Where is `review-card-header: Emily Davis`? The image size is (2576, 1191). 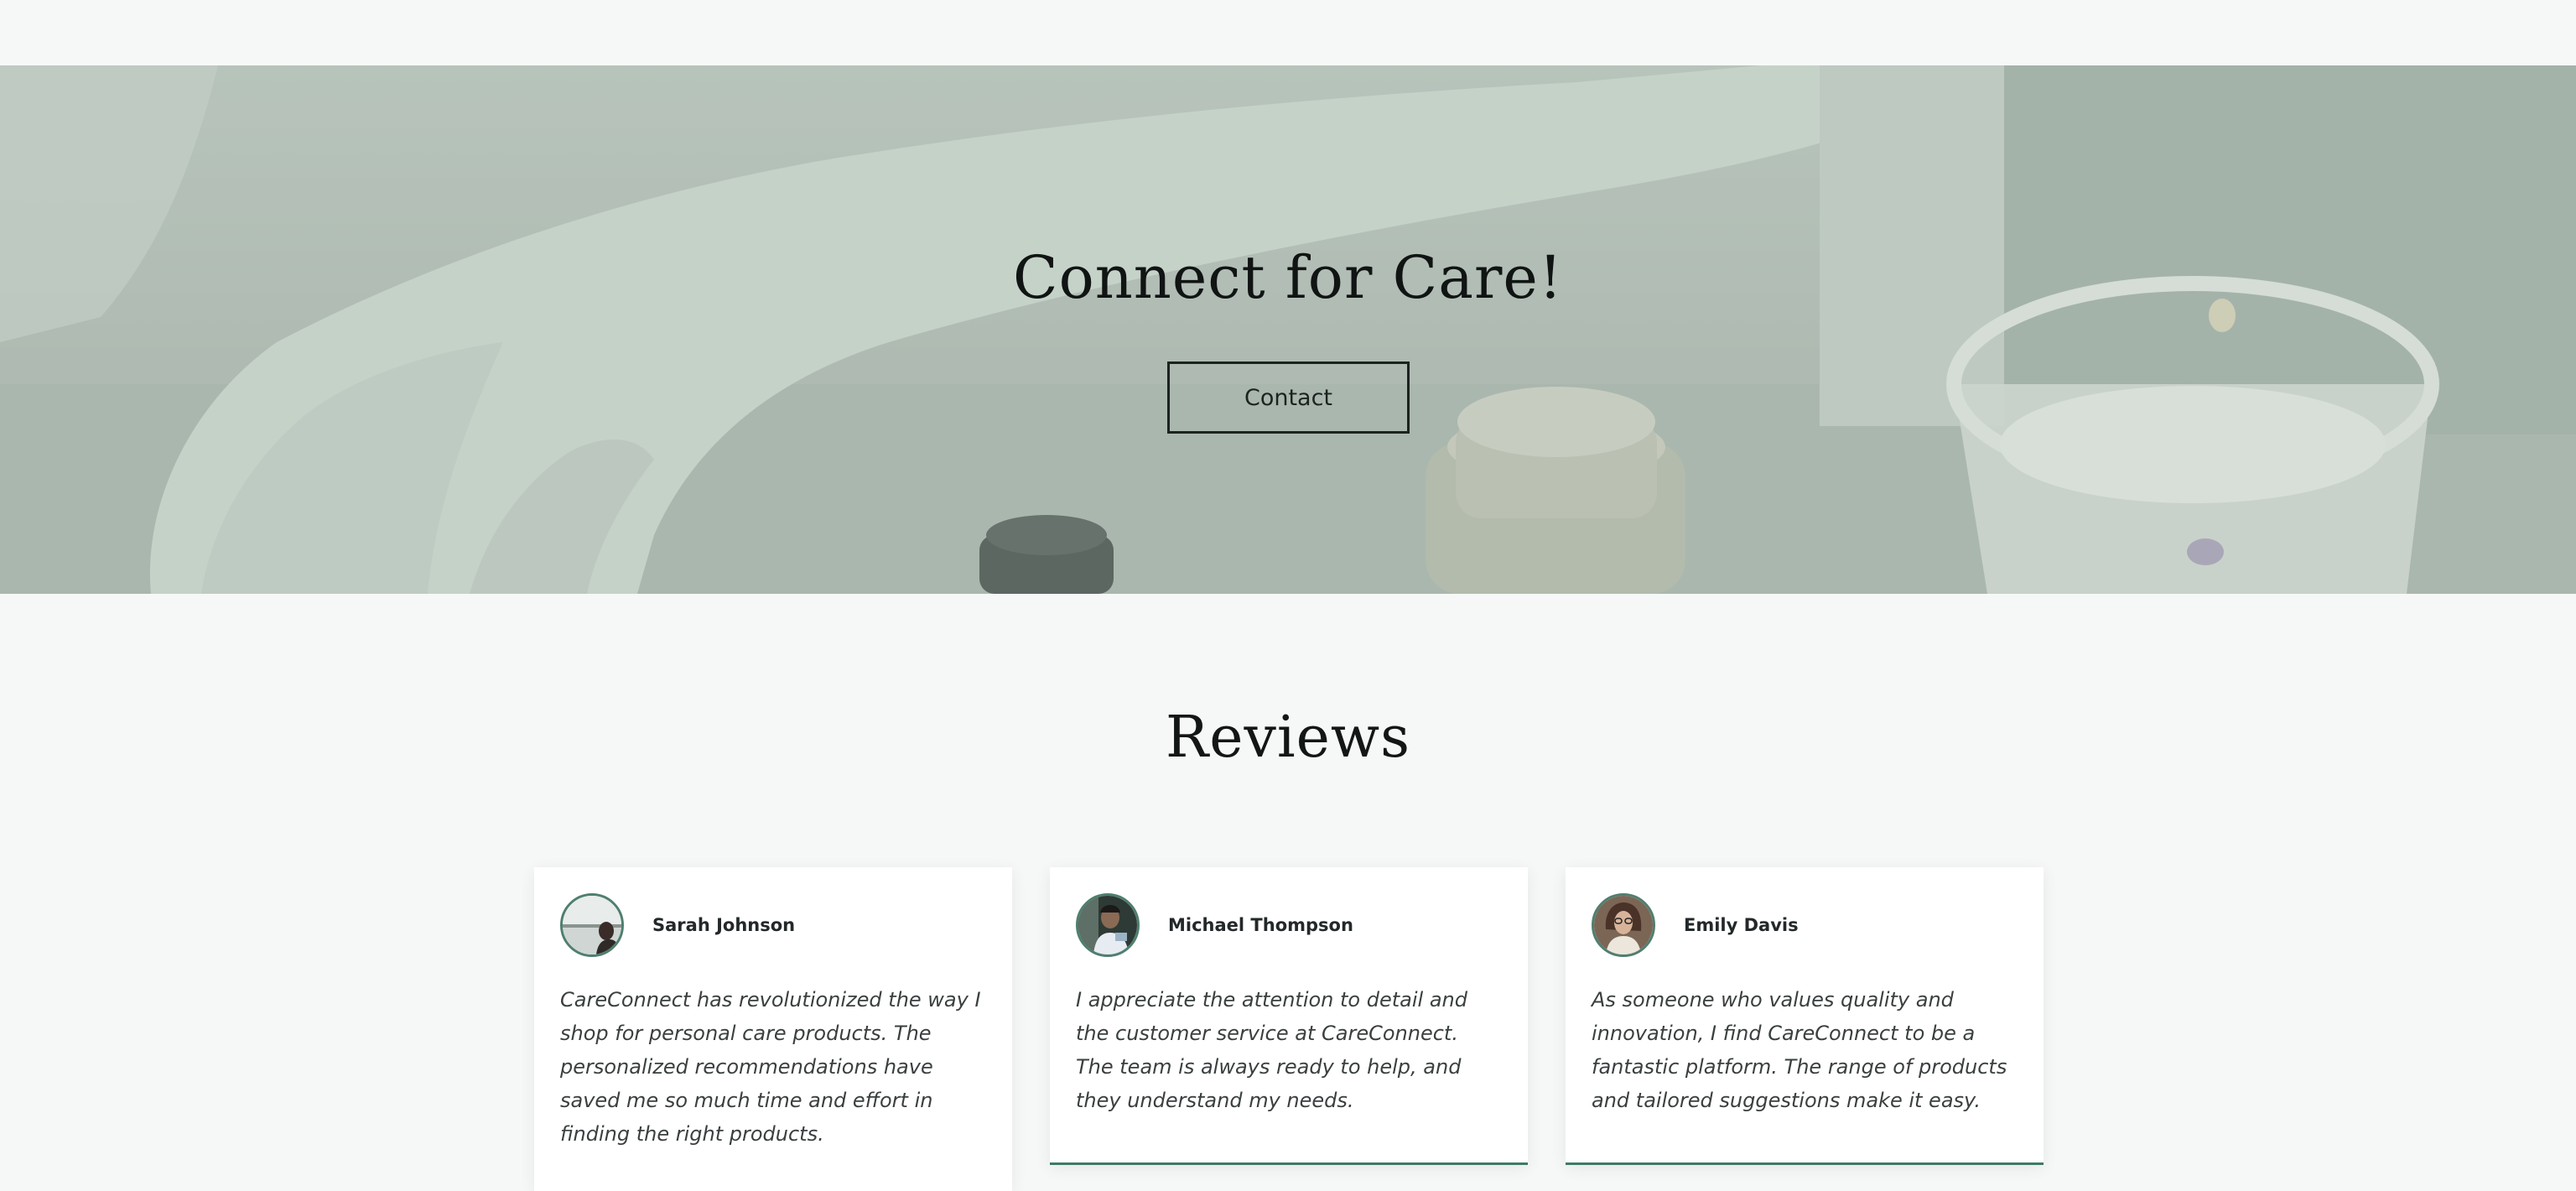
review-card-header: Emily Davis is located at coordinates (1805, 925).